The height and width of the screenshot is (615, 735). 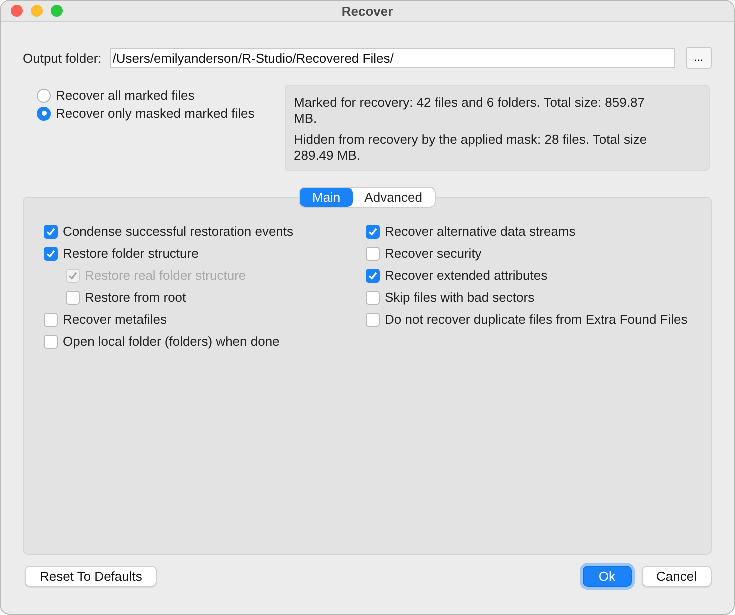 What do you see at coordinates (433, 253) in the screenshot?
I see `checkbox-label: Recover security` at bounding box center [433, 253].